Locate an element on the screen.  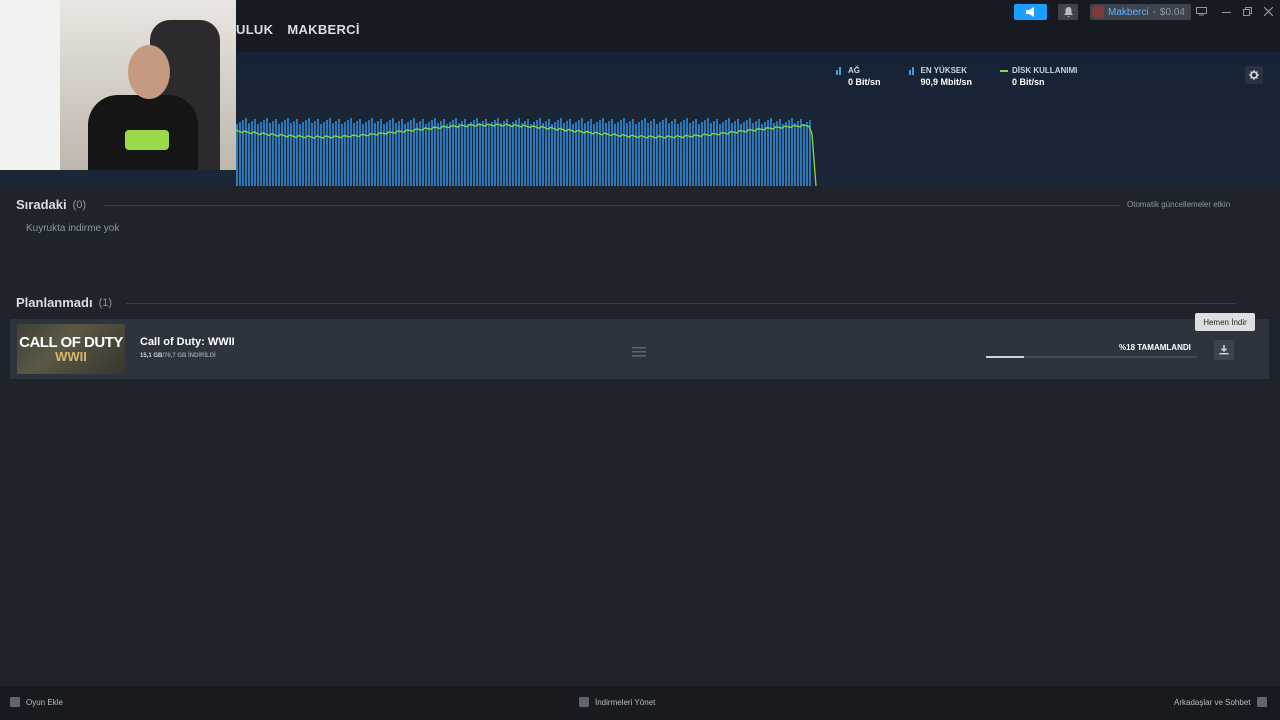
stat-peak-label: EN YÜKSEK is located at coordinates (944, 70).